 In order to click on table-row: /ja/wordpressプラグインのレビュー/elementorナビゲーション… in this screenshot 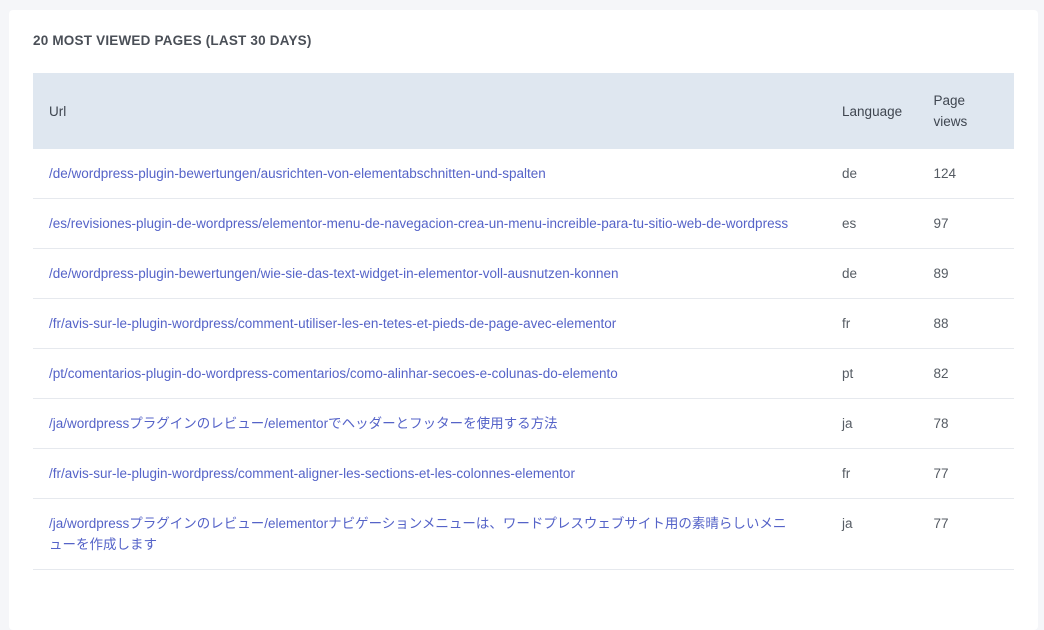, I will do `click(523, 534)`.